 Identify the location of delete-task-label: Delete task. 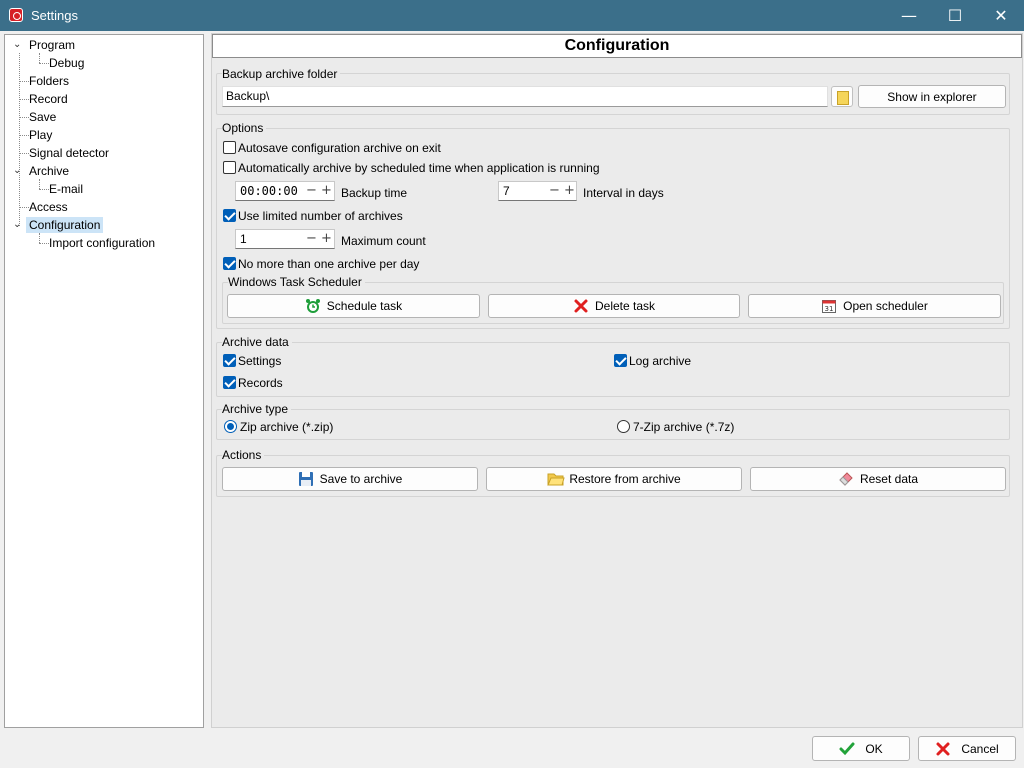
(625, 306).